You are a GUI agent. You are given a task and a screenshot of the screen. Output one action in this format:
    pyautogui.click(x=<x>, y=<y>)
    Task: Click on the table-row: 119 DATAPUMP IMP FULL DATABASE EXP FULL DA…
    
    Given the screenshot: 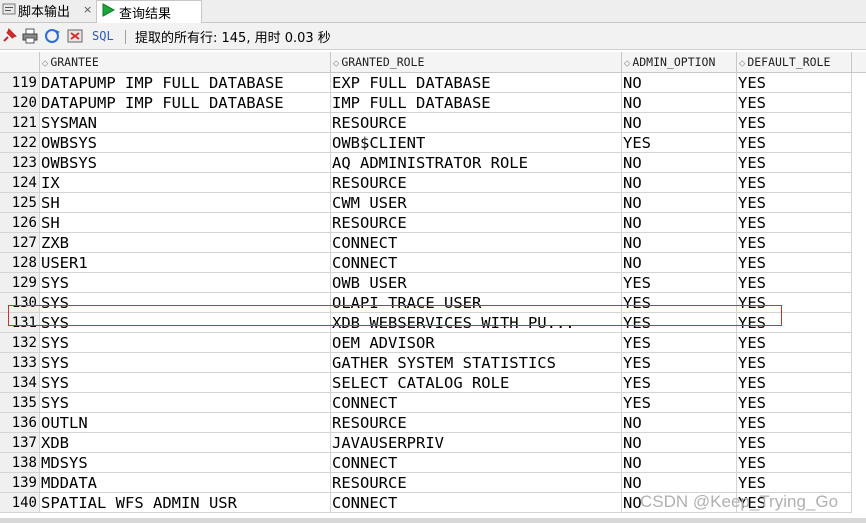 What is the action you would take?
    pyautogui.click(x=433, y=83)
    